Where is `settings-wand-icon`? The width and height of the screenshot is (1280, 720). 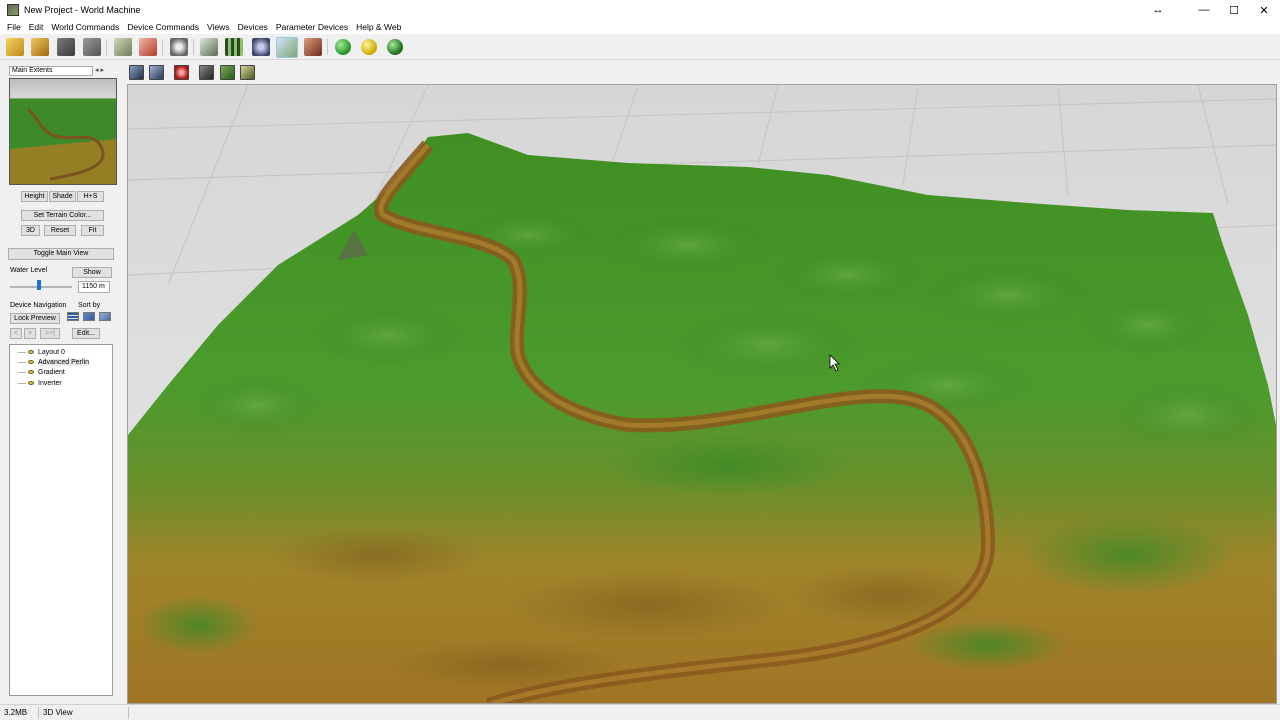 settings-wand-icon is located at coordinates (92, 47).